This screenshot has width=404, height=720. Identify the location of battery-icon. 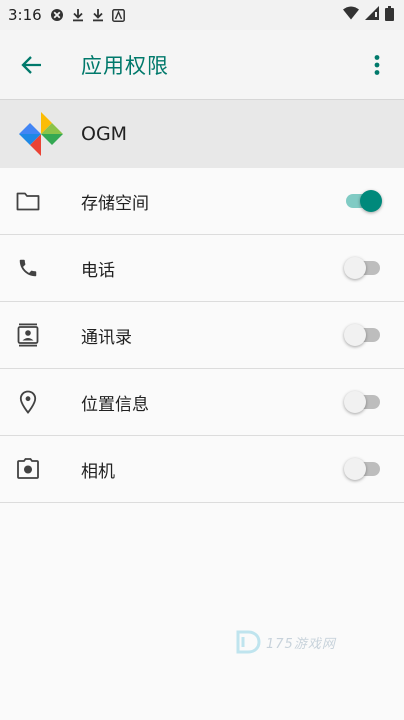
(389, 15).